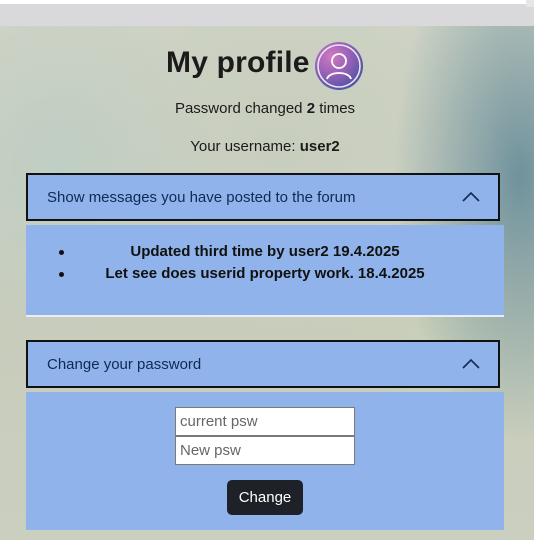 The height and width of the screenshot is (540, 534). I want to click on change-password-button: Change, so click(265, 497).